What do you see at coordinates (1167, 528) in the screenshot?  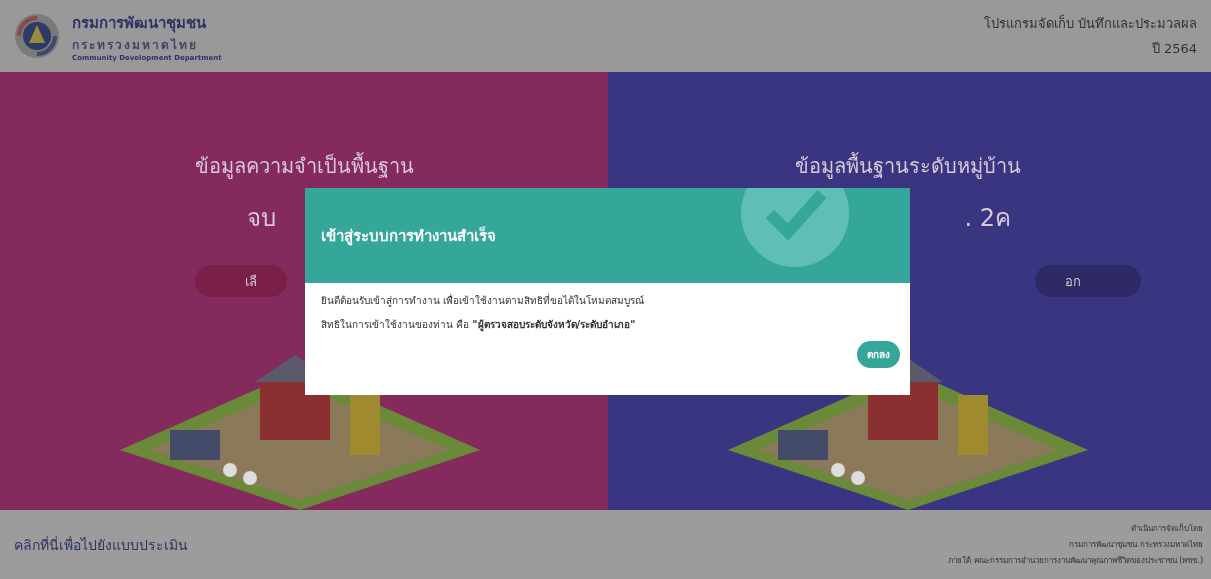 I see `credit-text: ดำเนินการจัดเก็บโดย` at bounding box center [1167, 528].